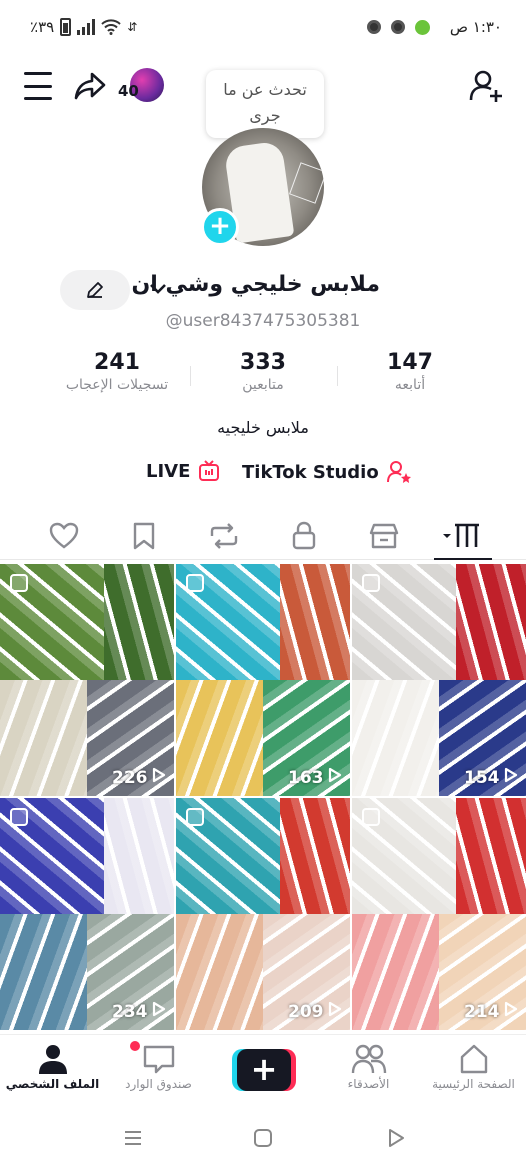 The image size is (526, 1169). What do you see at coordinates (158, 1059) in the screenshot?
I see `inbox-icon` at bounding box center [158, 1059].